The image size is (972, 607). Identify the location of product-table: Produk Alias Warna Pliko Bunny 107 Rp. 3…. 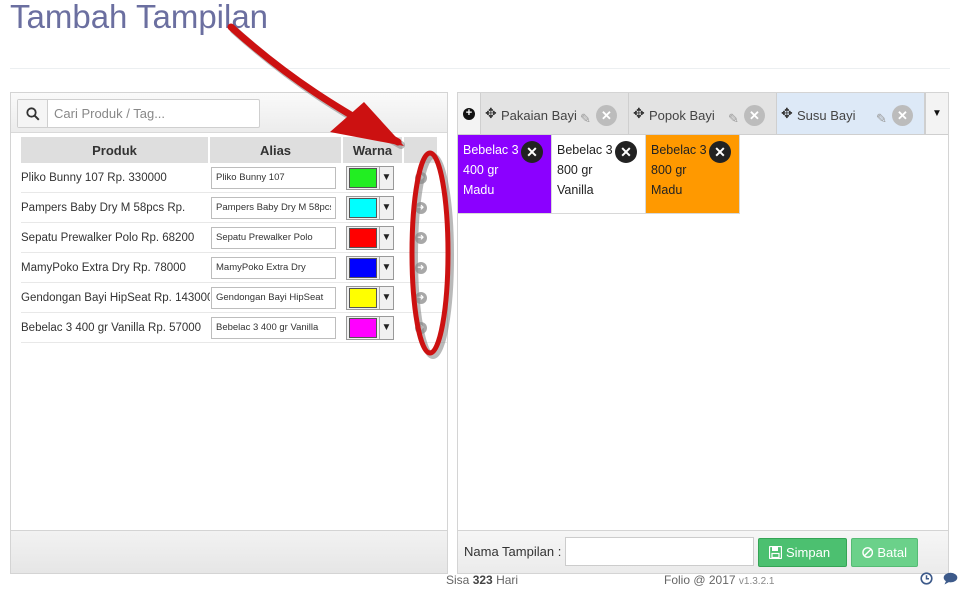
(234, 240).